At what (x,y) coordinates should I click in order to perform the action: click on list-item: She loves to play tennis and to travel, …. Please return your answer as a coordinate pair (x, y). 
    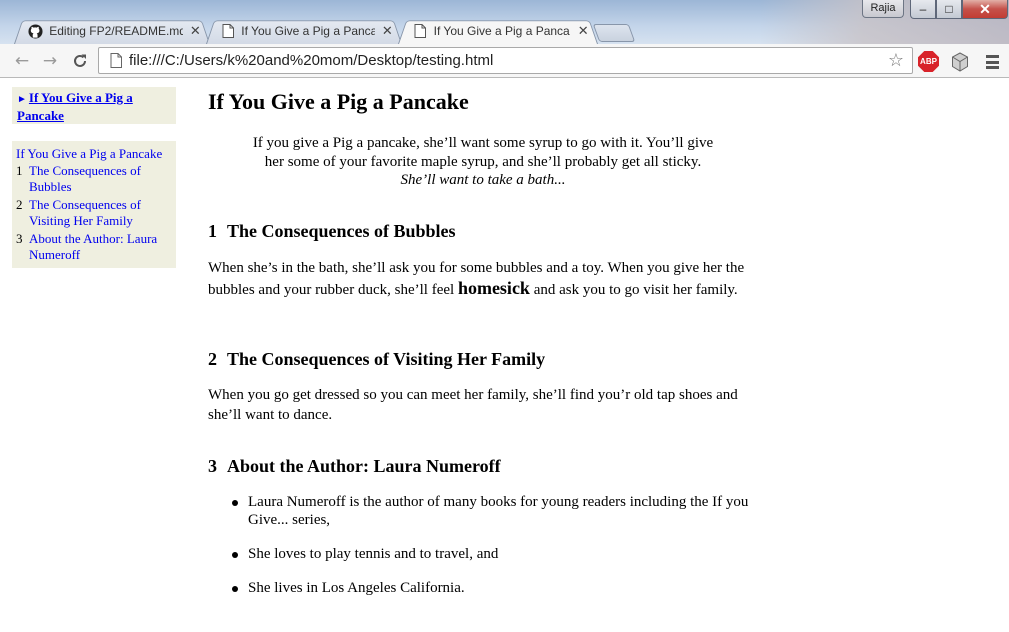
    Looking at the image, I should click on (500, 554).